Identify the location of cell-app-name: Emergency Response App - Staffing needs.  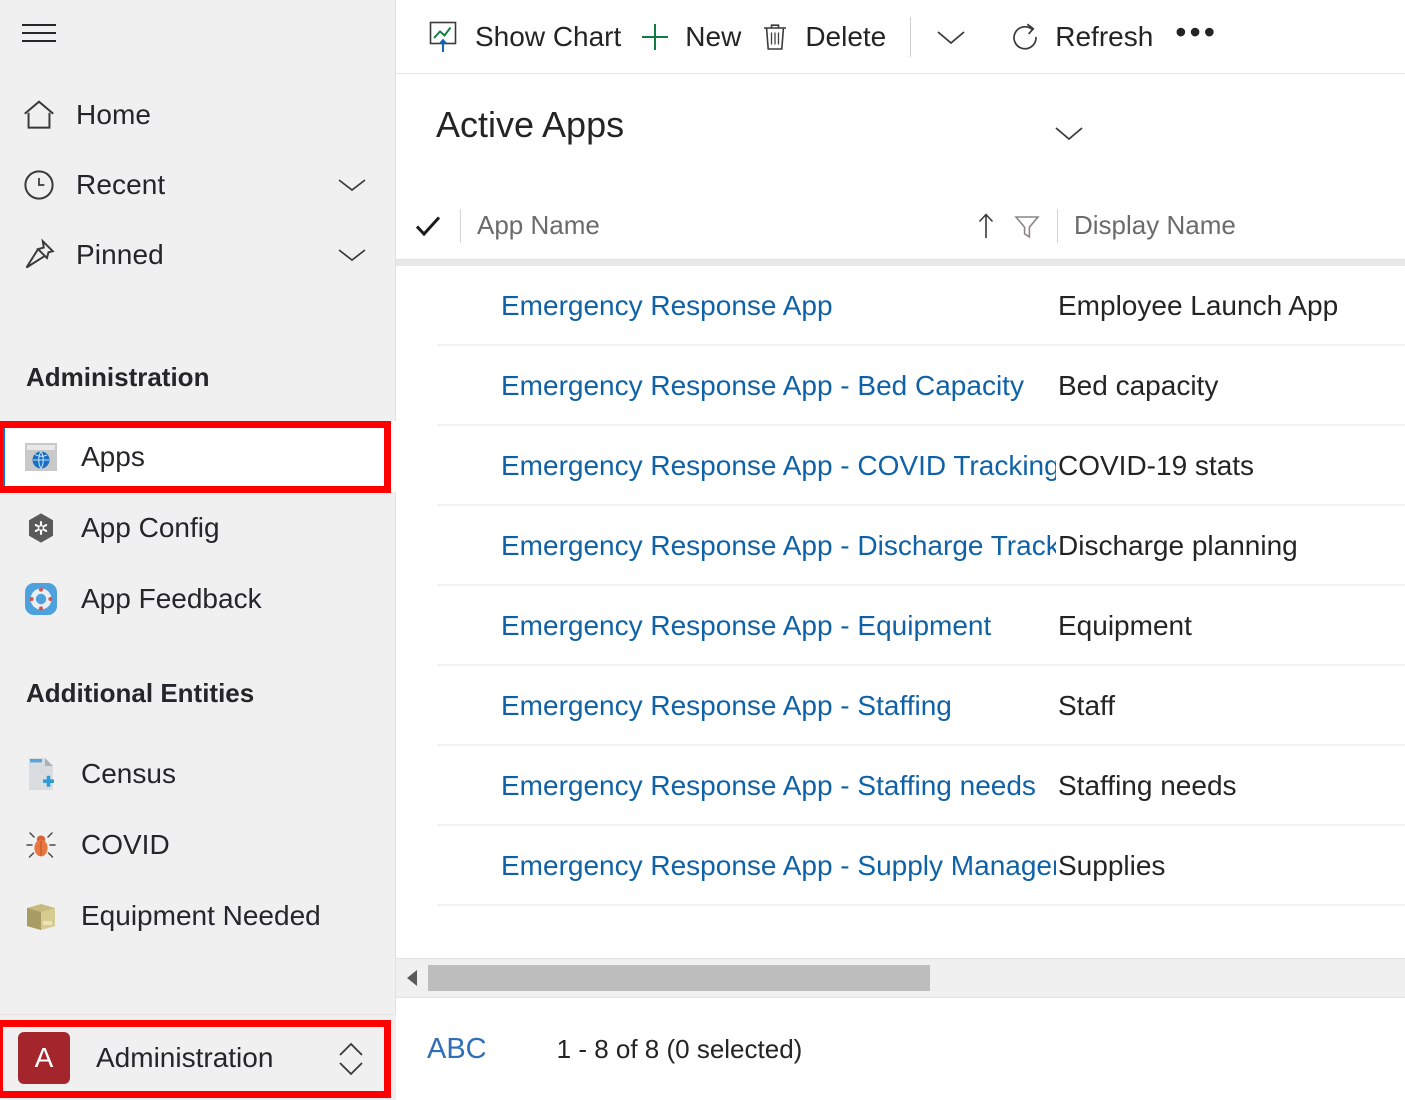
(726, 786).